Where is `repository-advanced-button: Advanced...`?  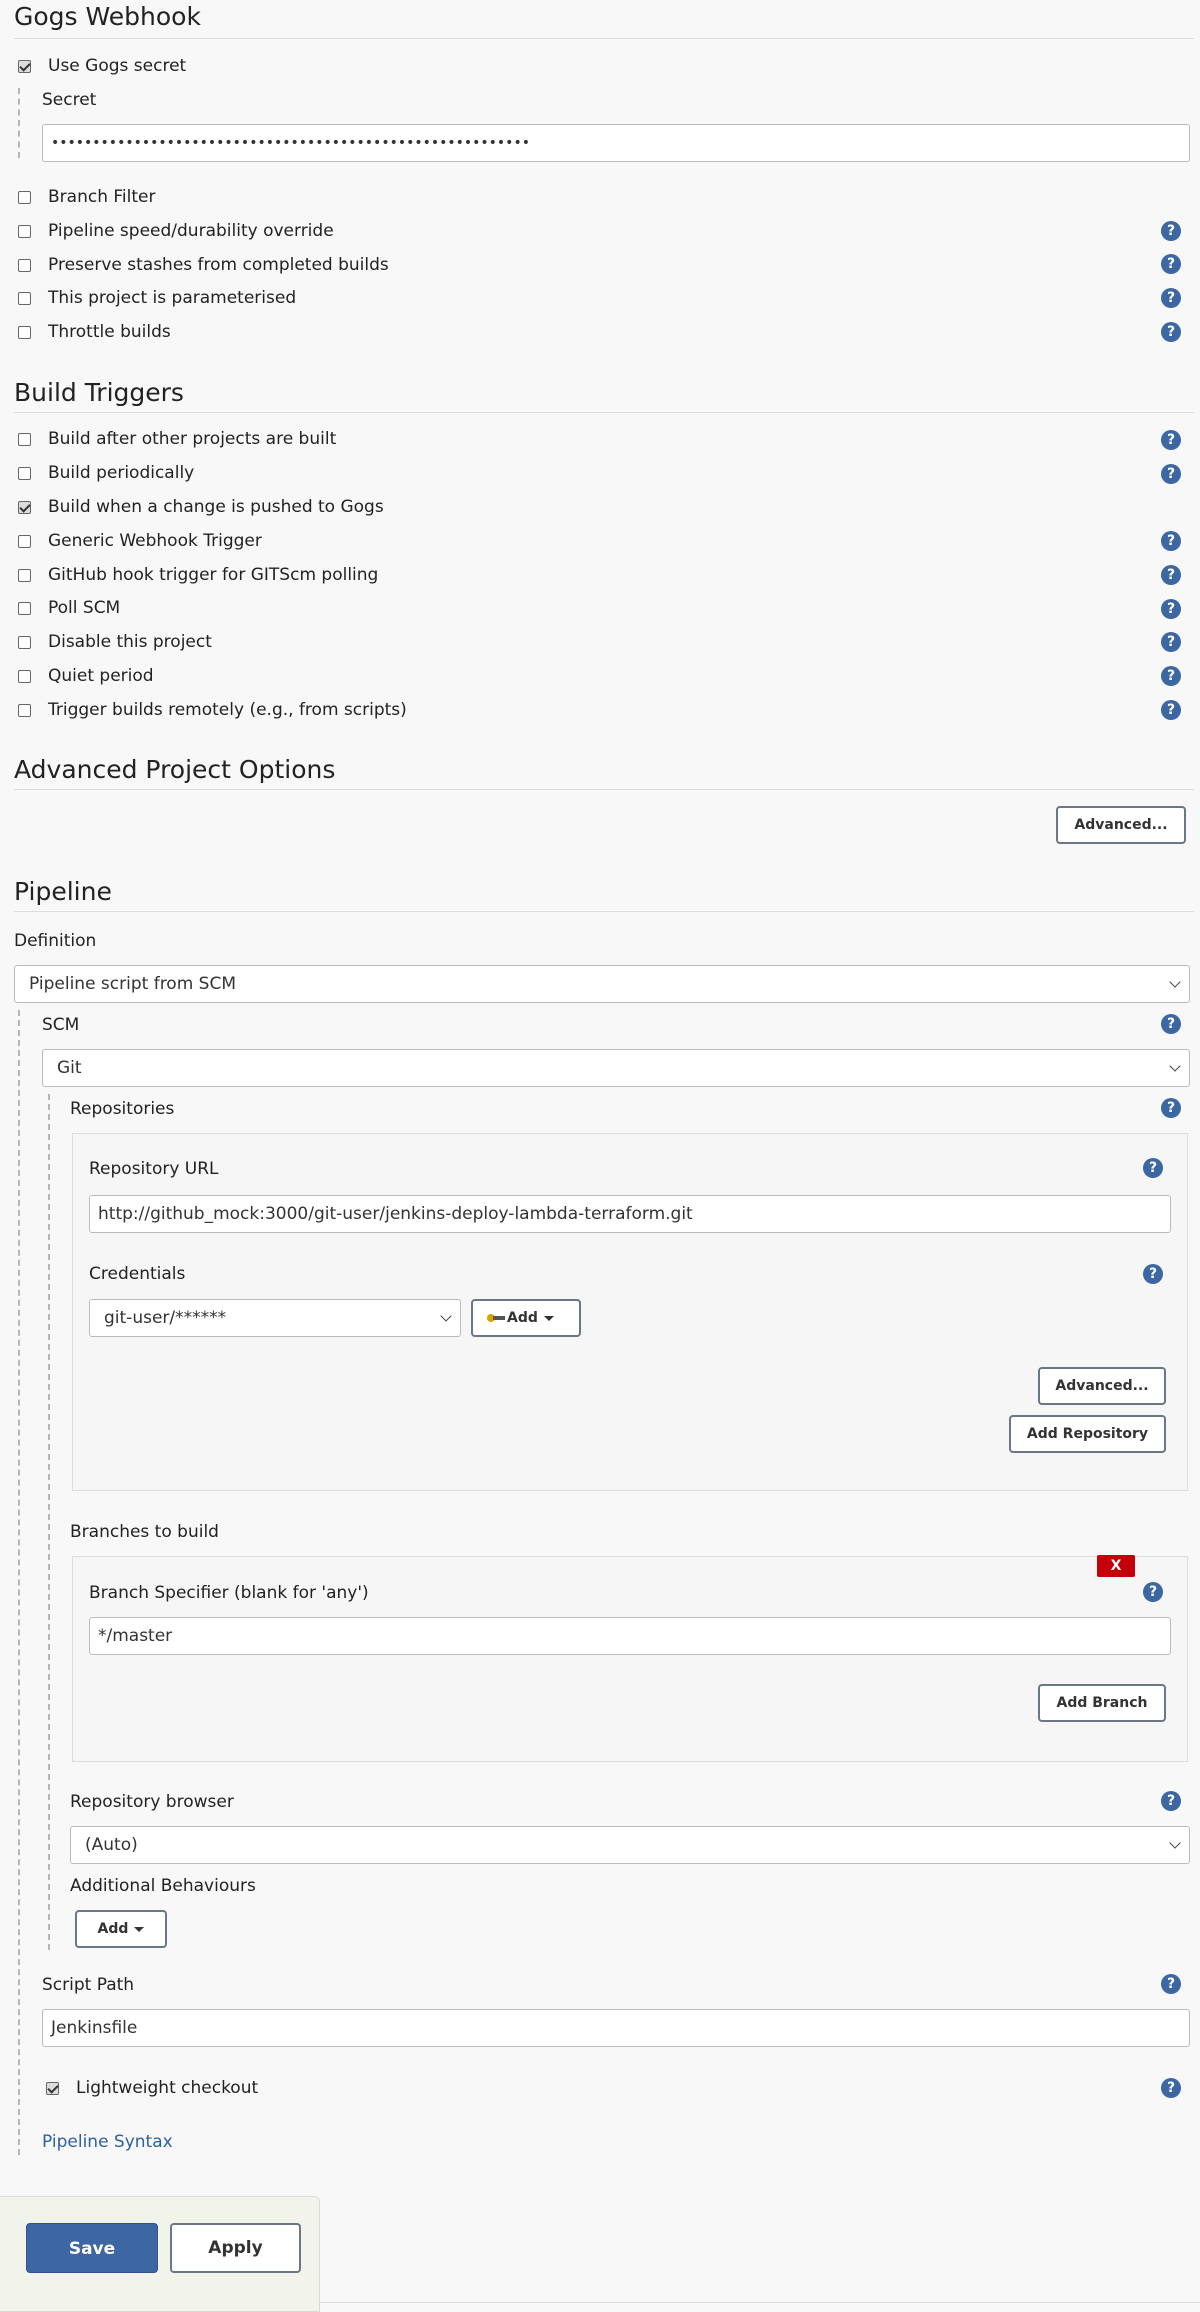
repository-advanced-button: Advanced... is located at coordinates (1102, 1386).